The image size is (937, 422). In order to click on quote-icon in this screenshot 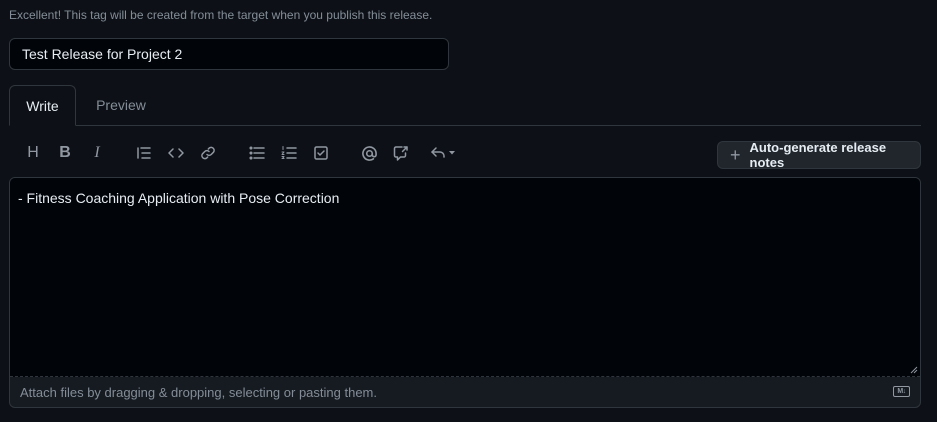, I will do `click(144, 153)`.